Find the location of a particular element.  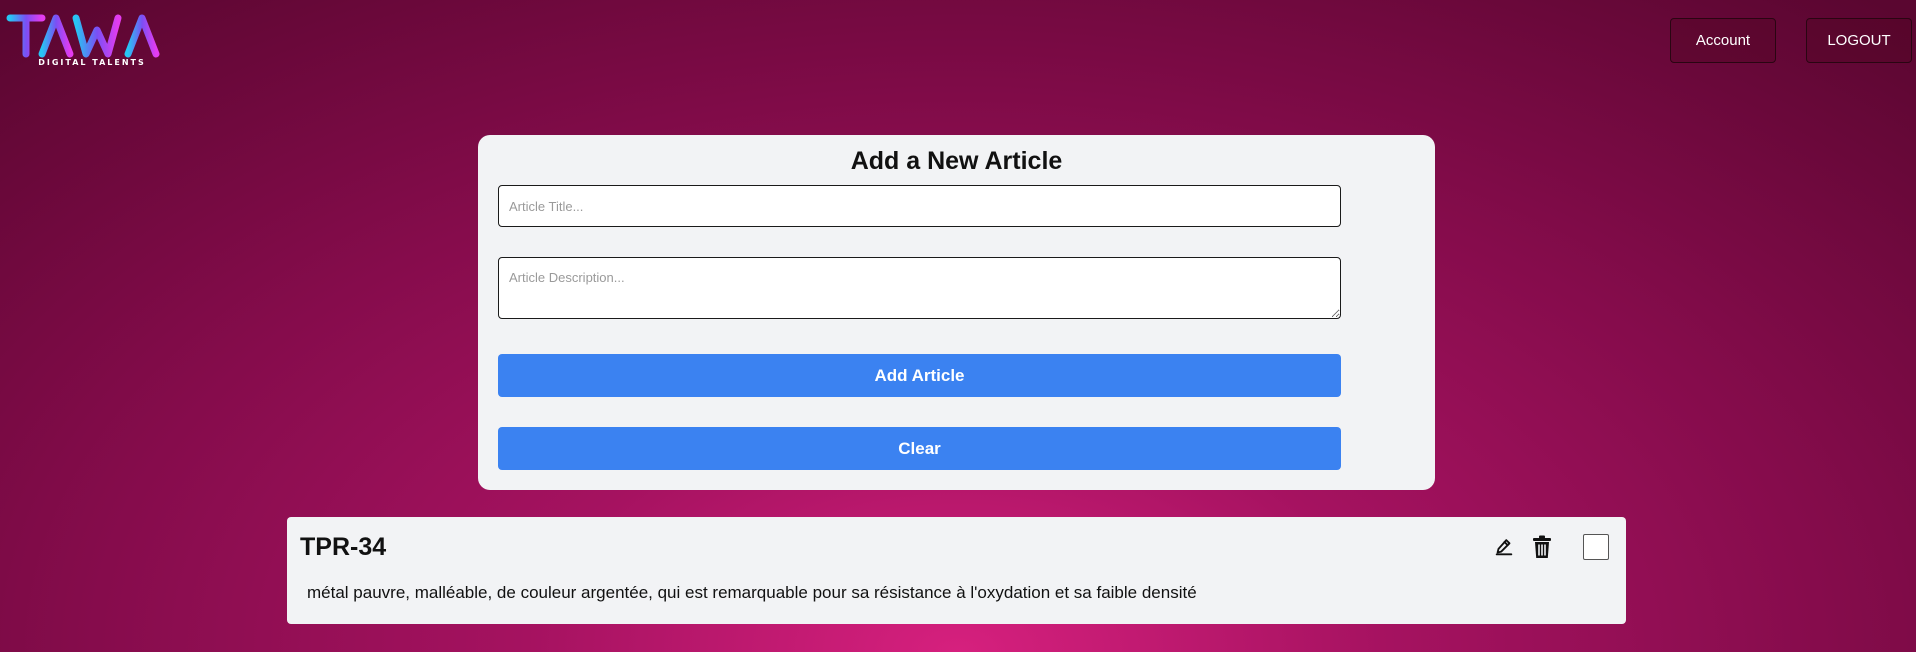

add-article-button: Add Article is located at coordinates (919, 375).